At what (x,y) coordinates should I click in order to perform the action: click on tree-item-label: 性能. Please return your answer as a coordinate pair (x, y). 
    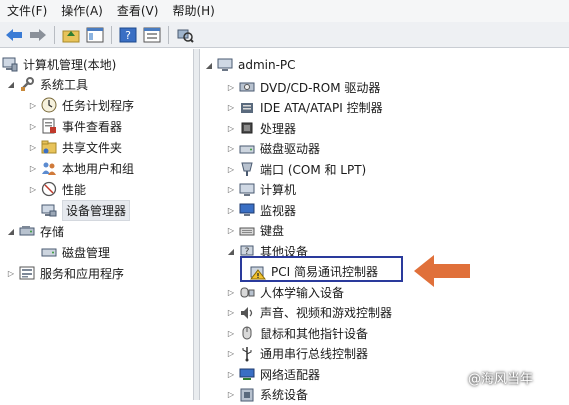
    Looking at the image, I should click on (74, 189).